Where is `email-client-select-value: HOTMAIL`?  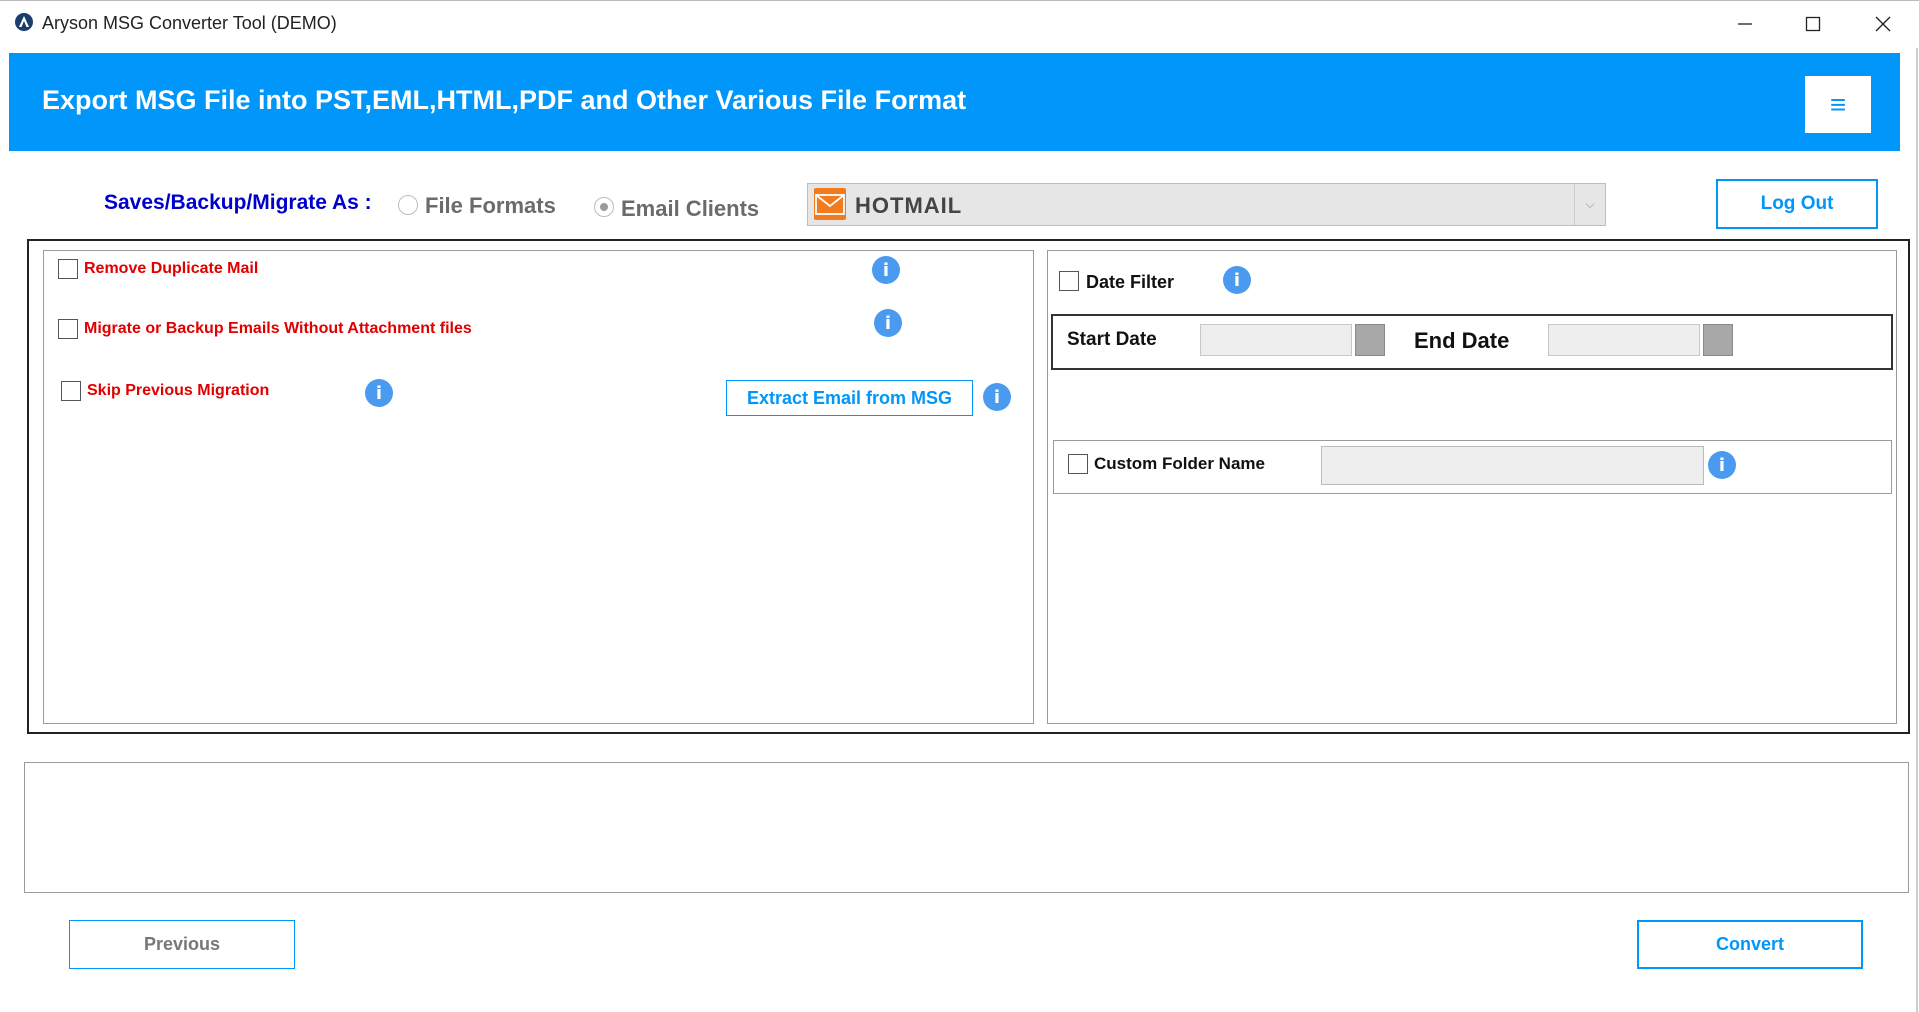
email-client-select-value: HOTMAIL is located at coordinates (909, 205).